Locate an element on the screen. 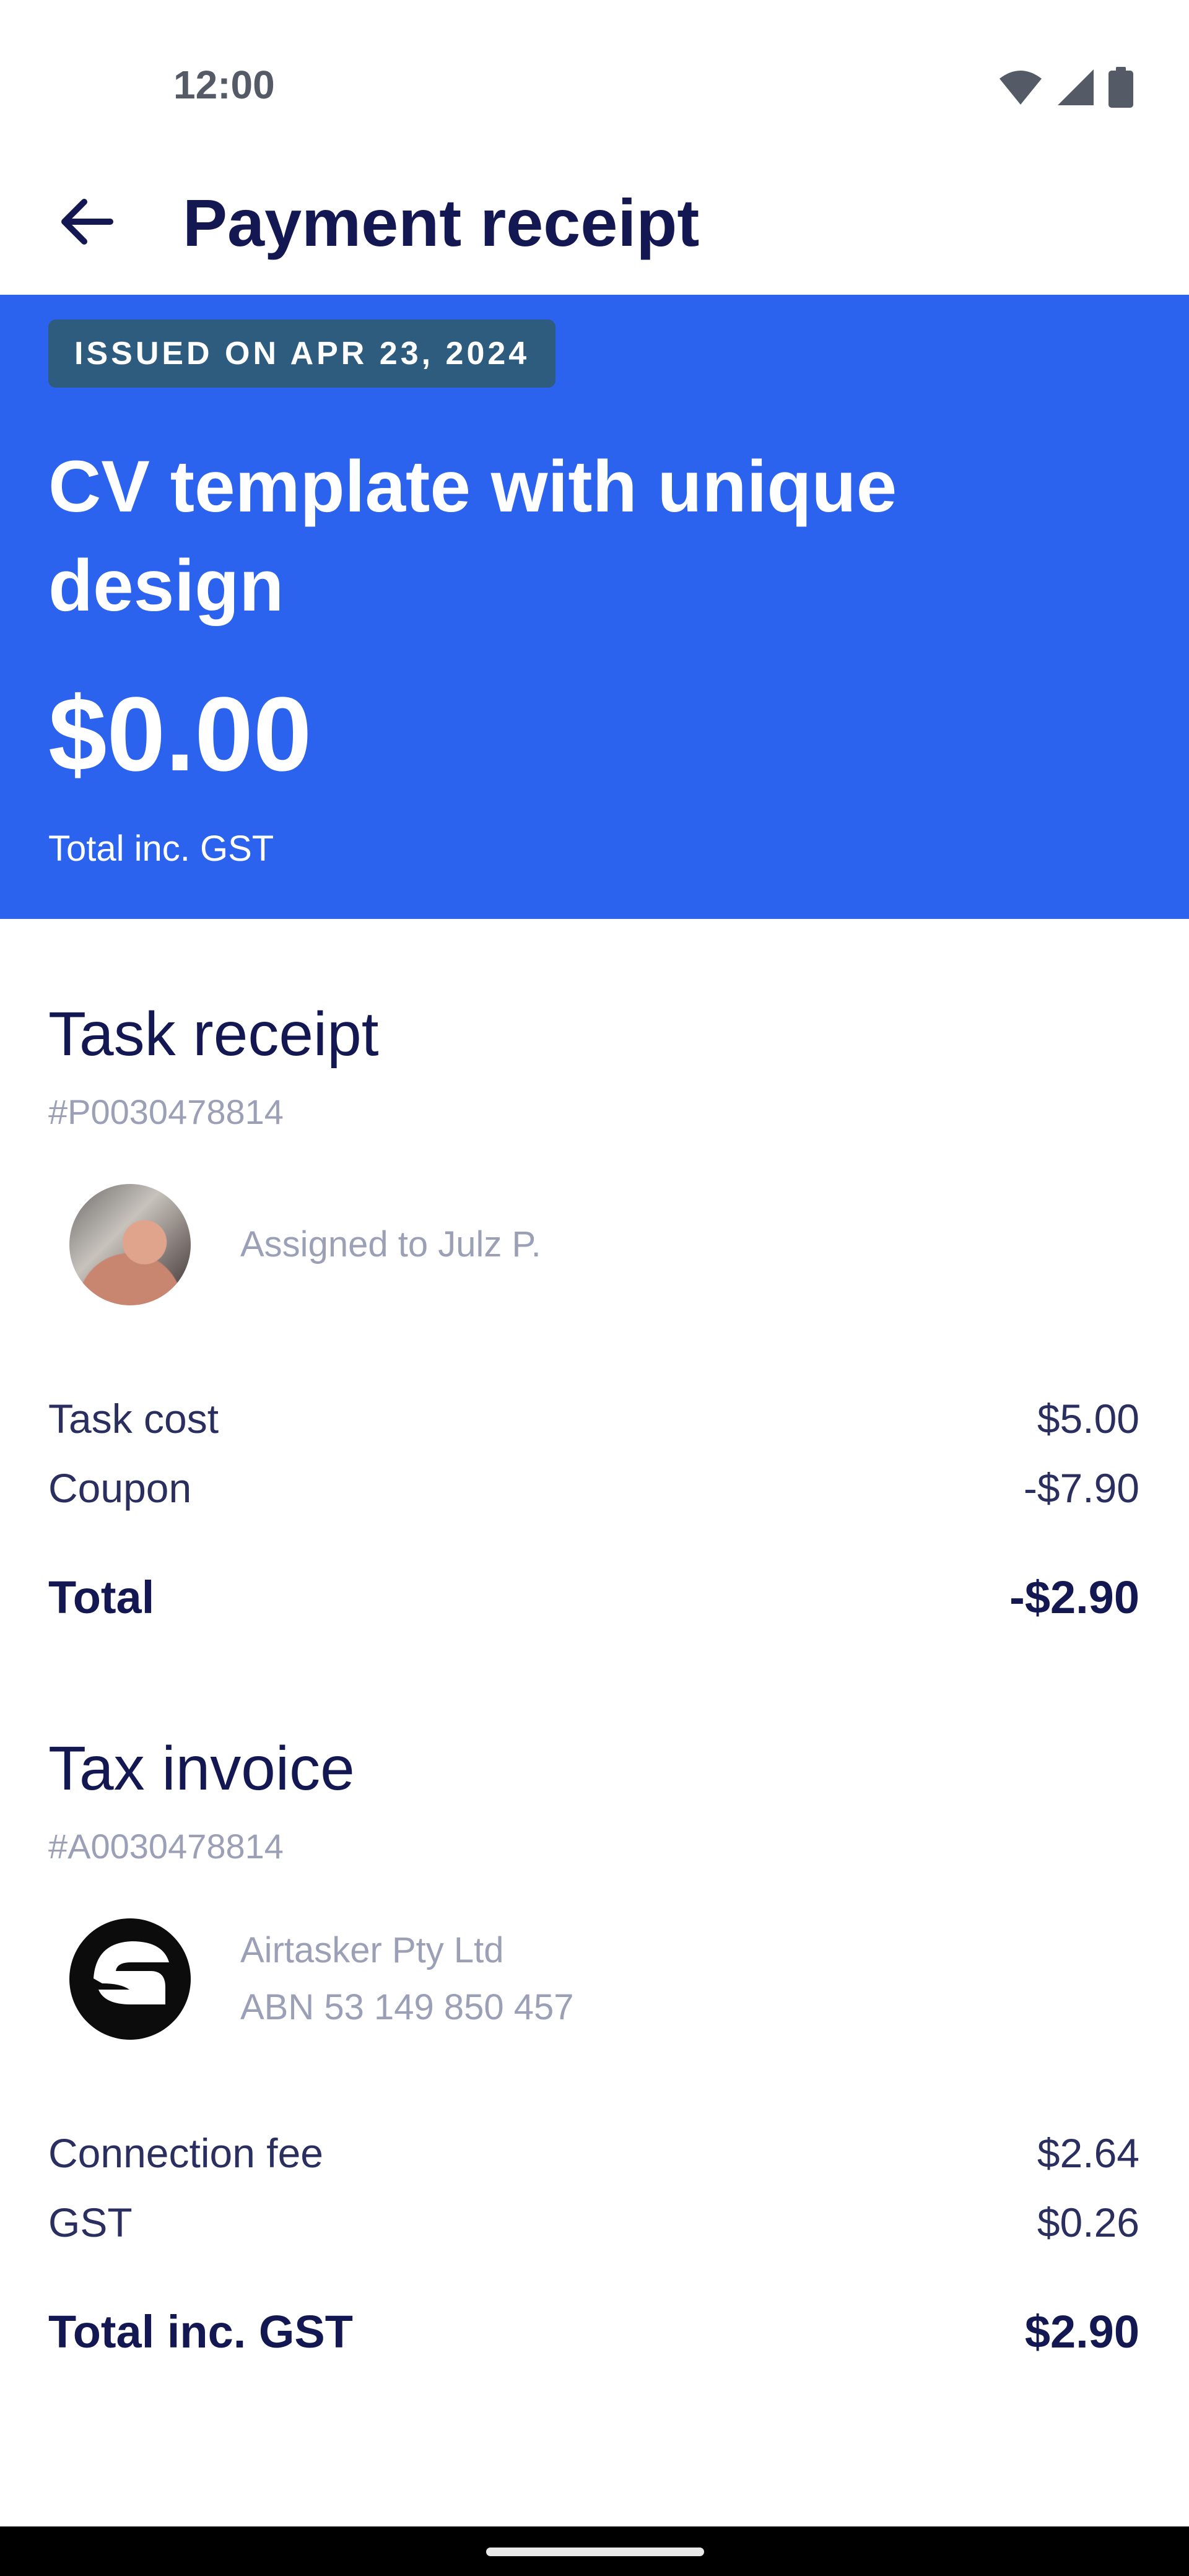 The image size is (1189, 2576). total-value: -$2.90 is located at coordinates (1074, 1597).